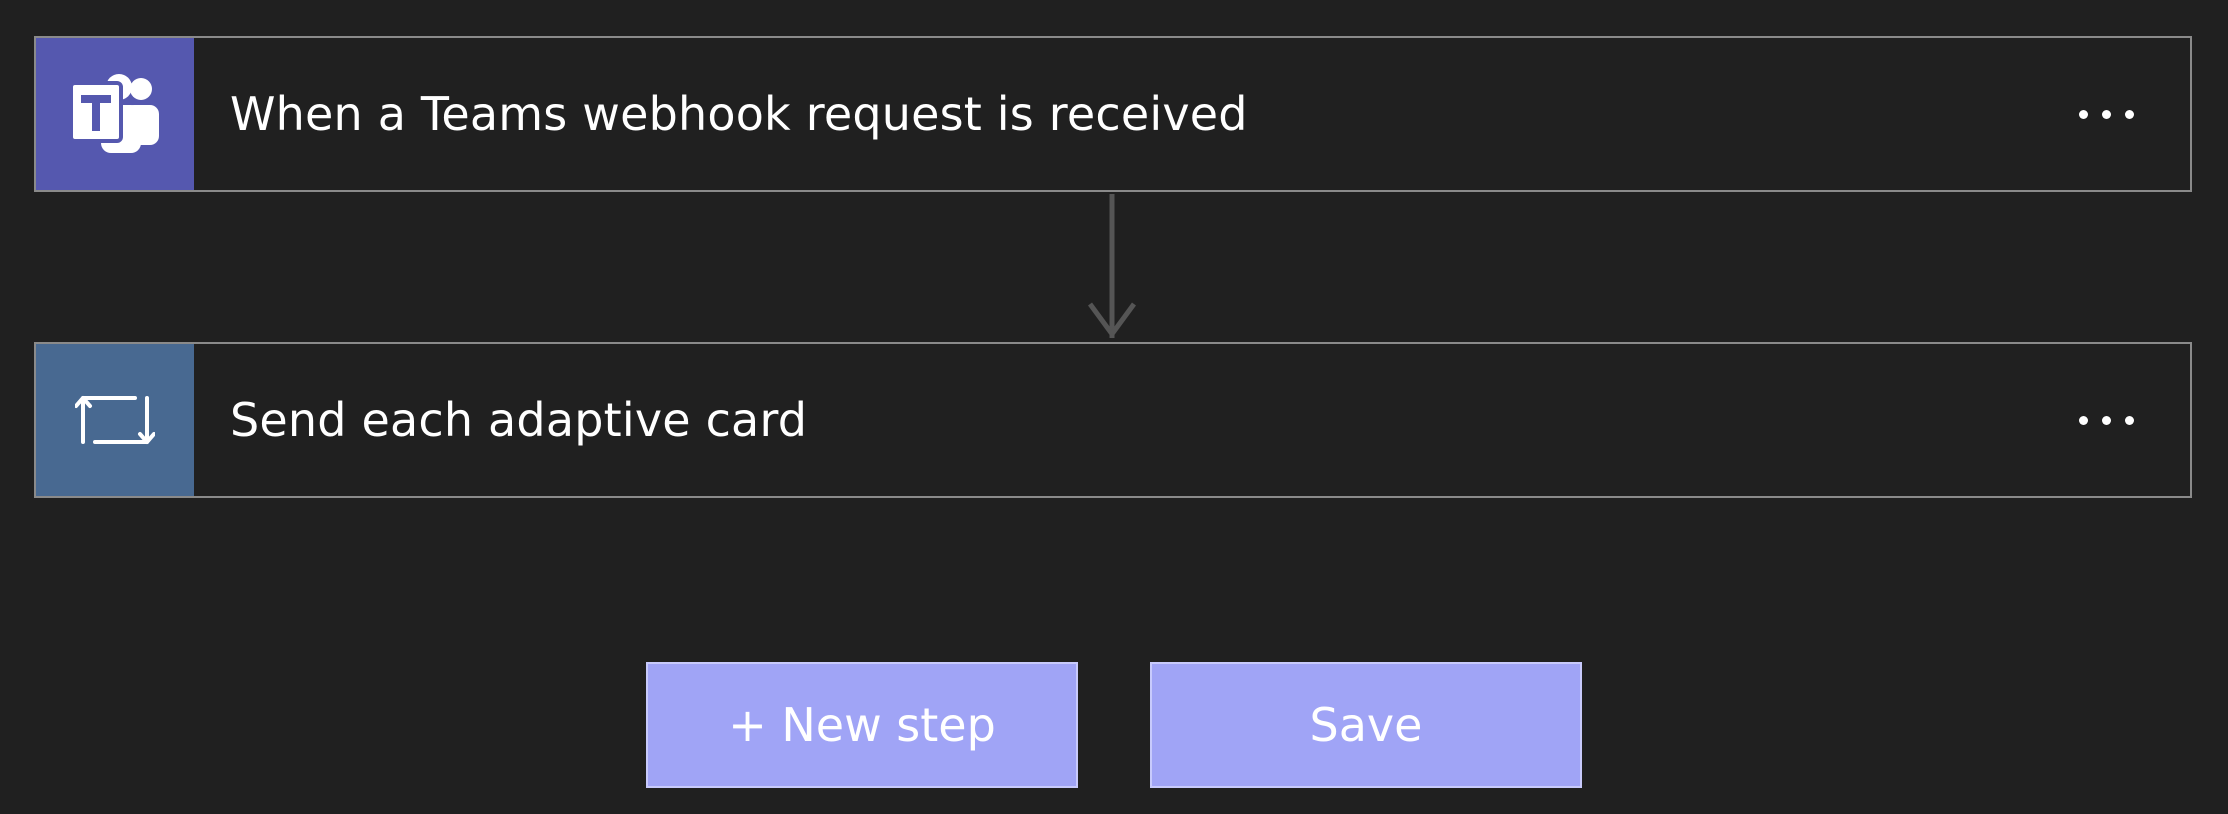  I want to click on connector-arrow-icon, so click(1112, 266).